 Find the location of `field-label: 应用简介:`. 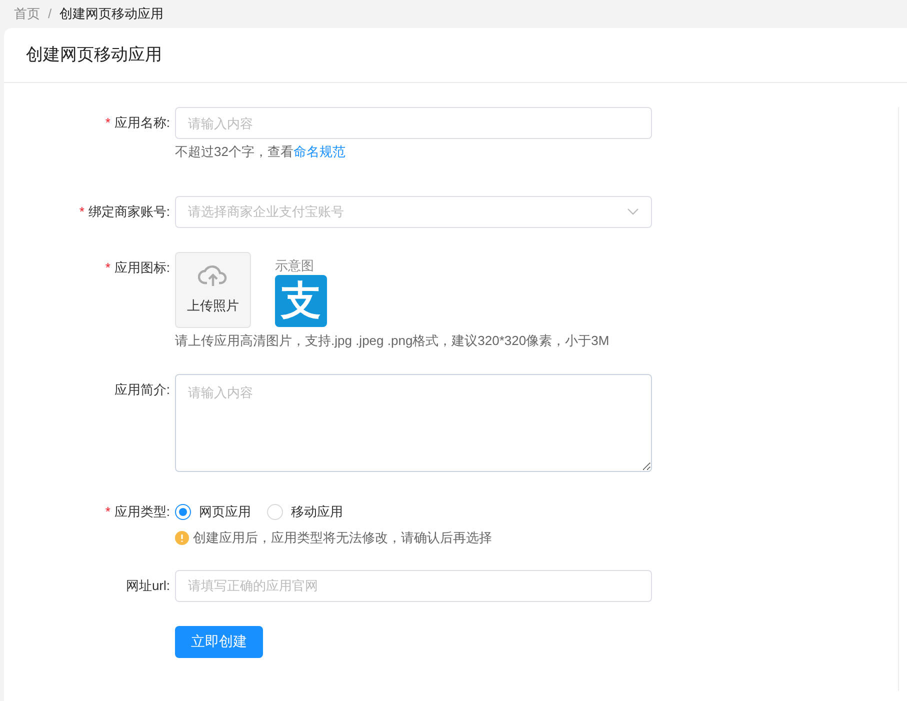

field-label: 应用简介: is located at coordinates (142, 390).